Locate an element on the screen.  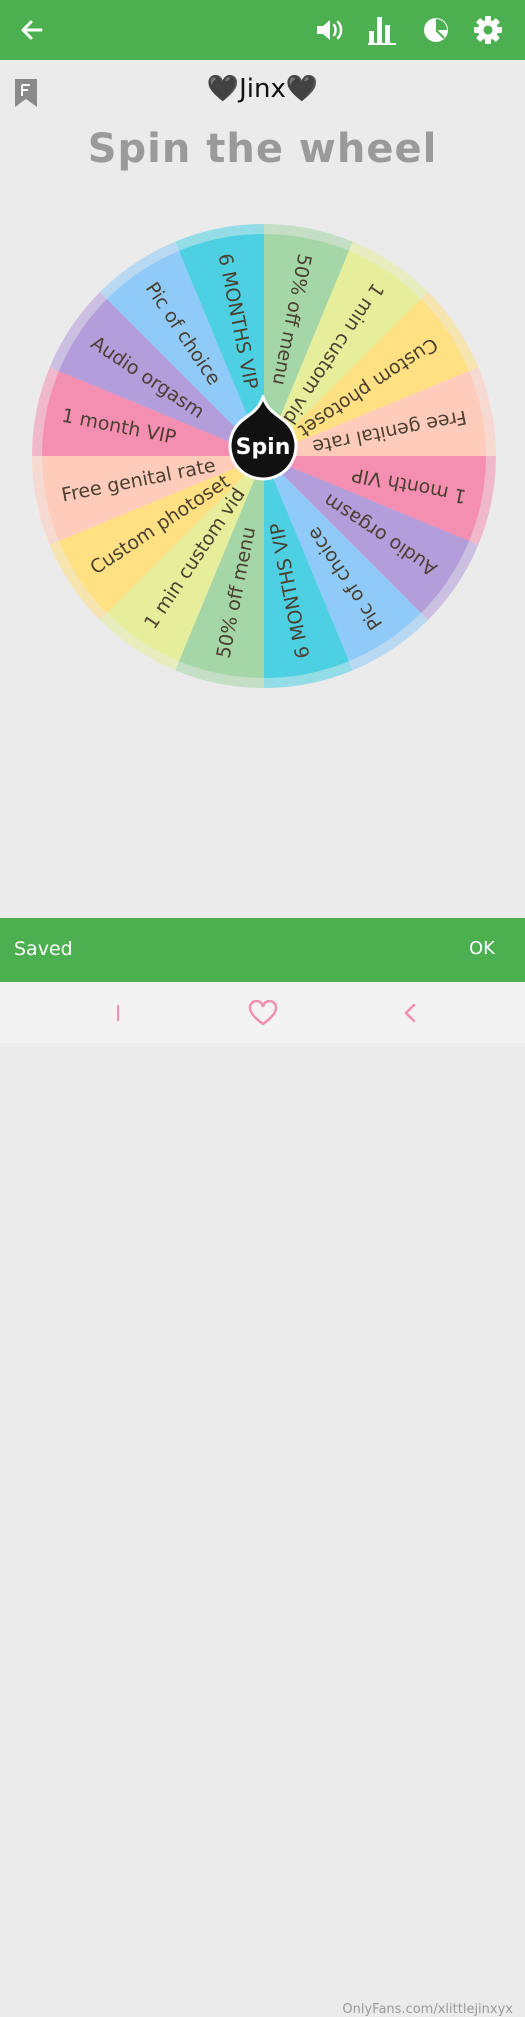
profile-name: 🖤Jinx🖤 is located at coordinates (262, 89).